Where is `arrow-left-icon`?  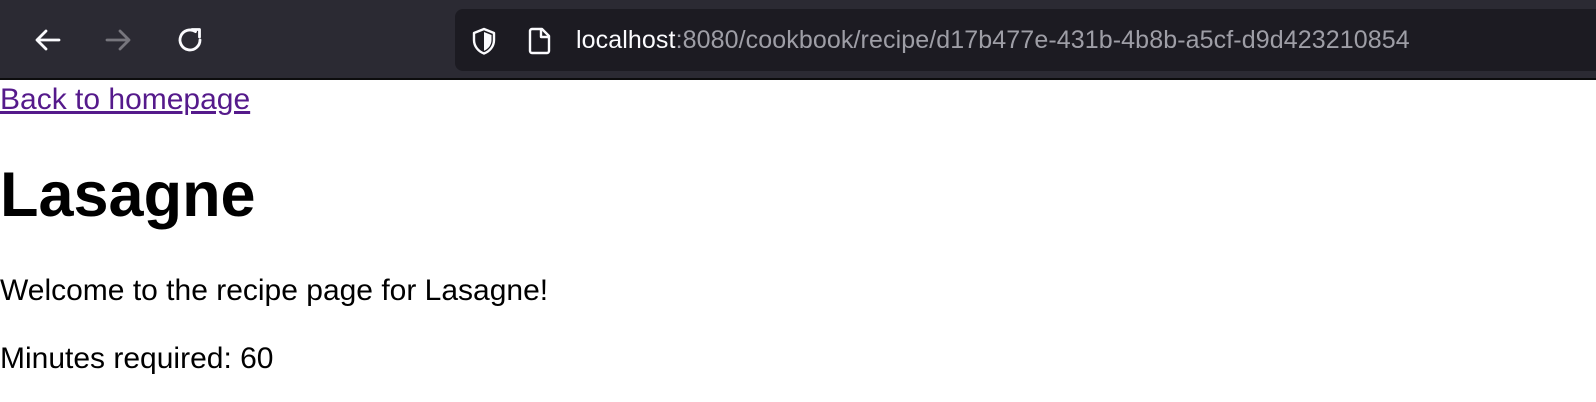 arrow-left-icon is located at coordinates (48, 40).